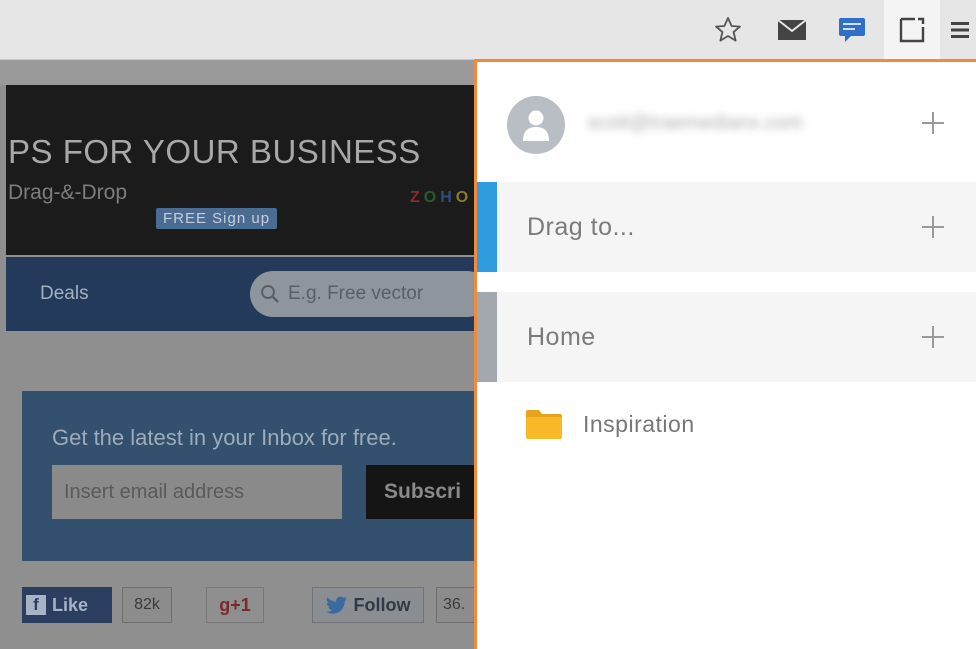 The height and width of the screenshot is (649, 976). What do you see at coordinates (912, 30) in the screenshot?
I see `extension-icon` at bounding box center [912, 30].